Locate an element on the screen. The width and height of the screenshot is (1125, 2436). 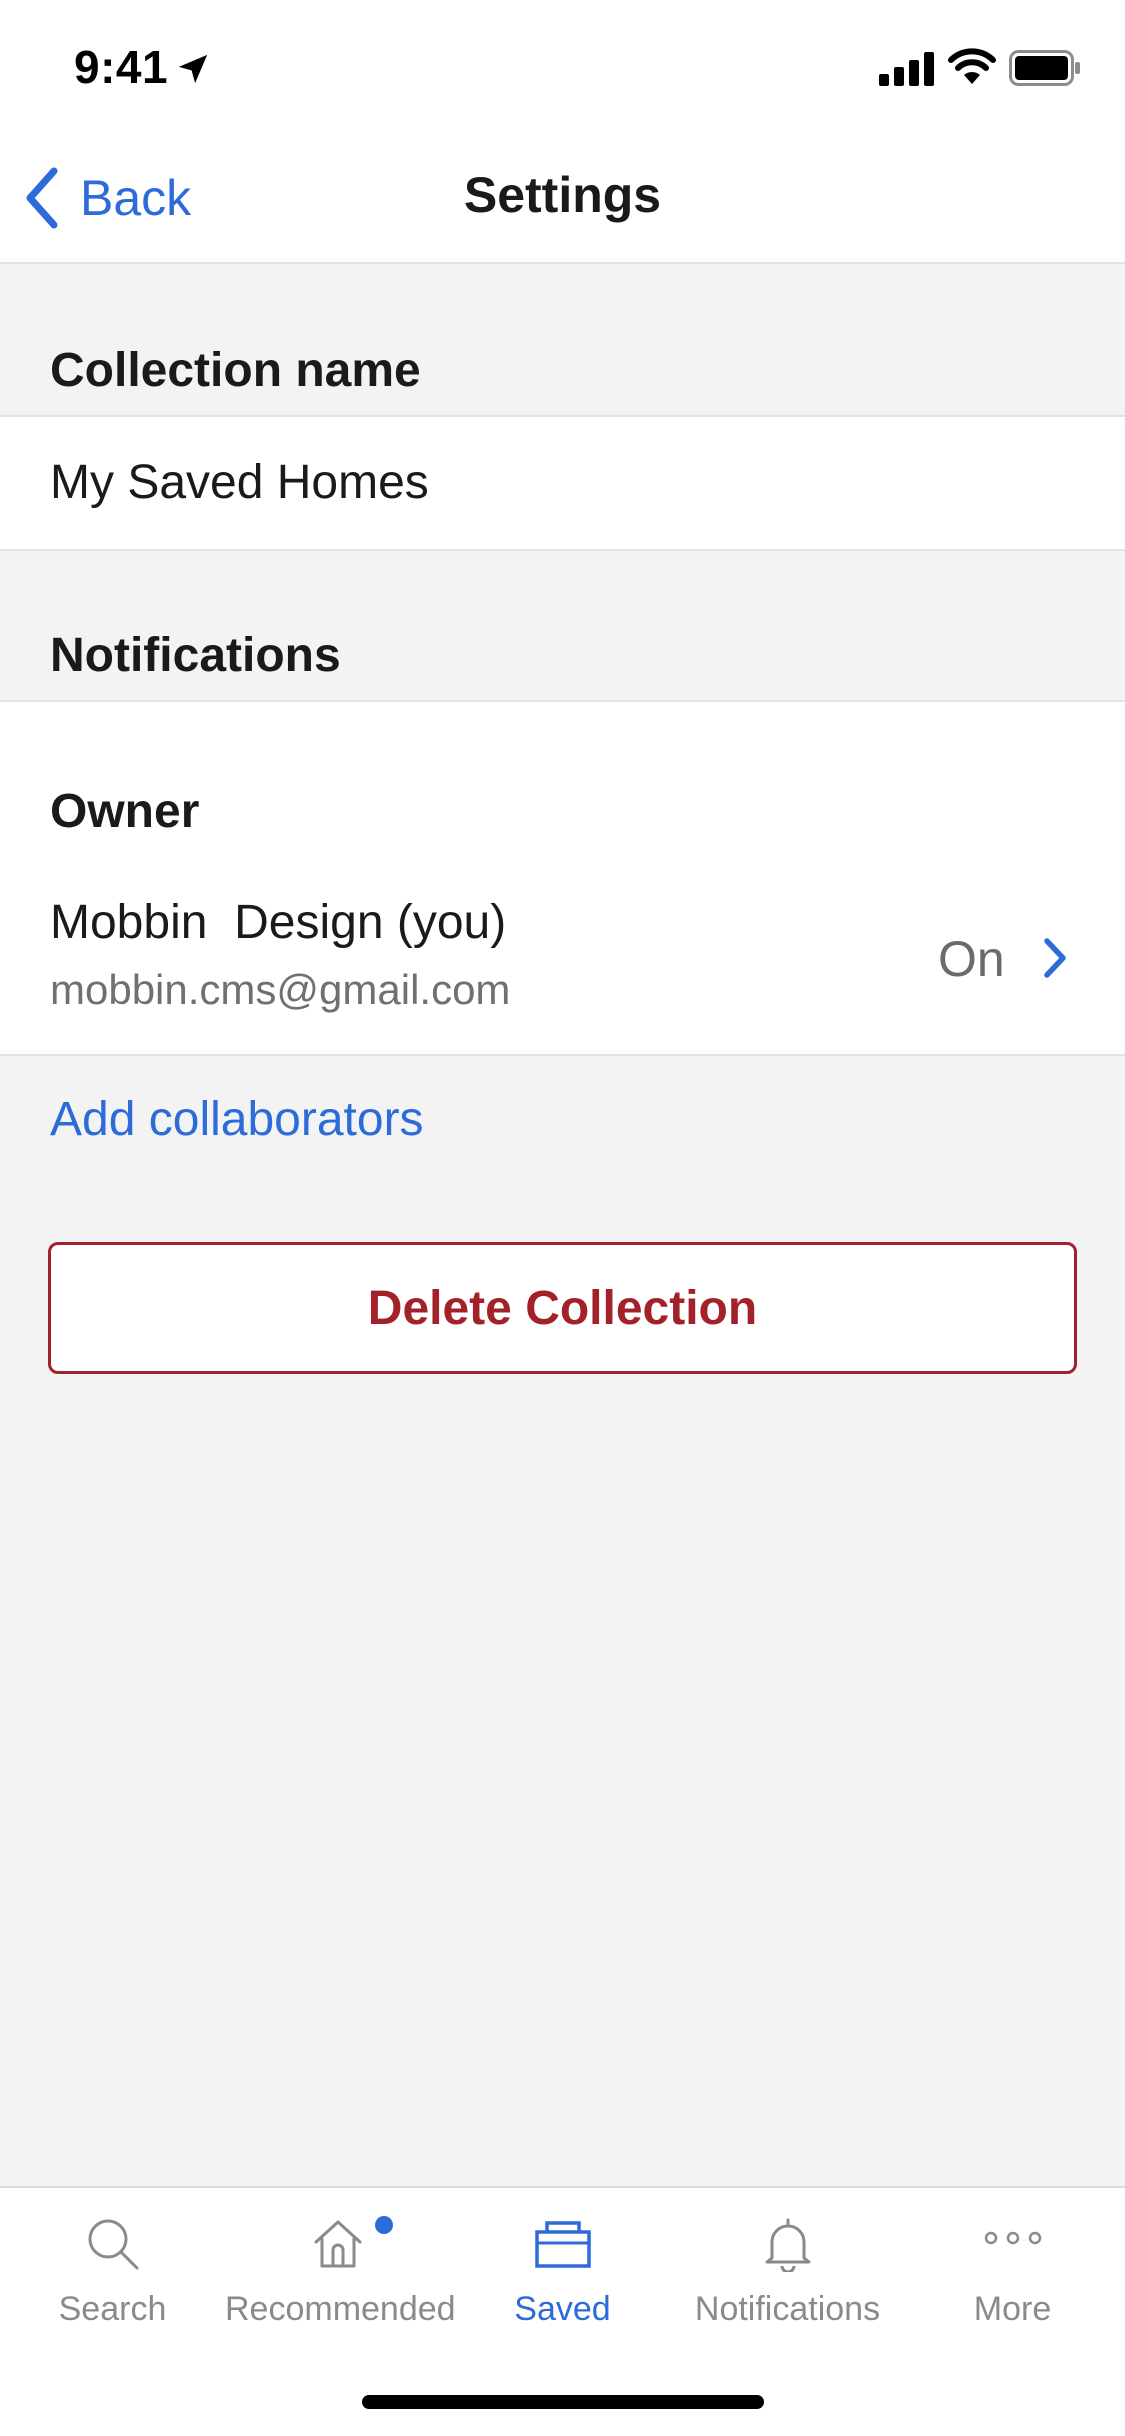
tab-search: Search is located at coordinates (112, 2266).